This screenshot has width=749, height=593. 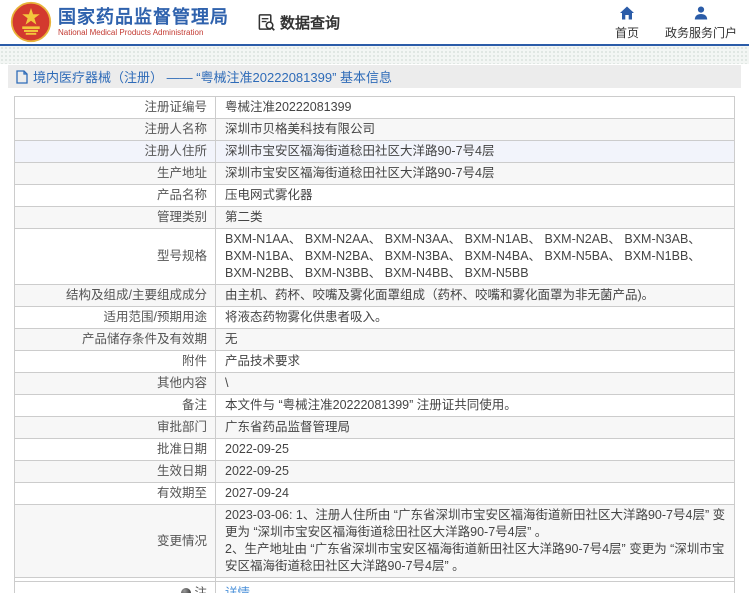 I want to click on table-row-remarks: 备注 本文件与 “粤械注准20222081399” 注册证共同使用。, so click(x=374, y=405).